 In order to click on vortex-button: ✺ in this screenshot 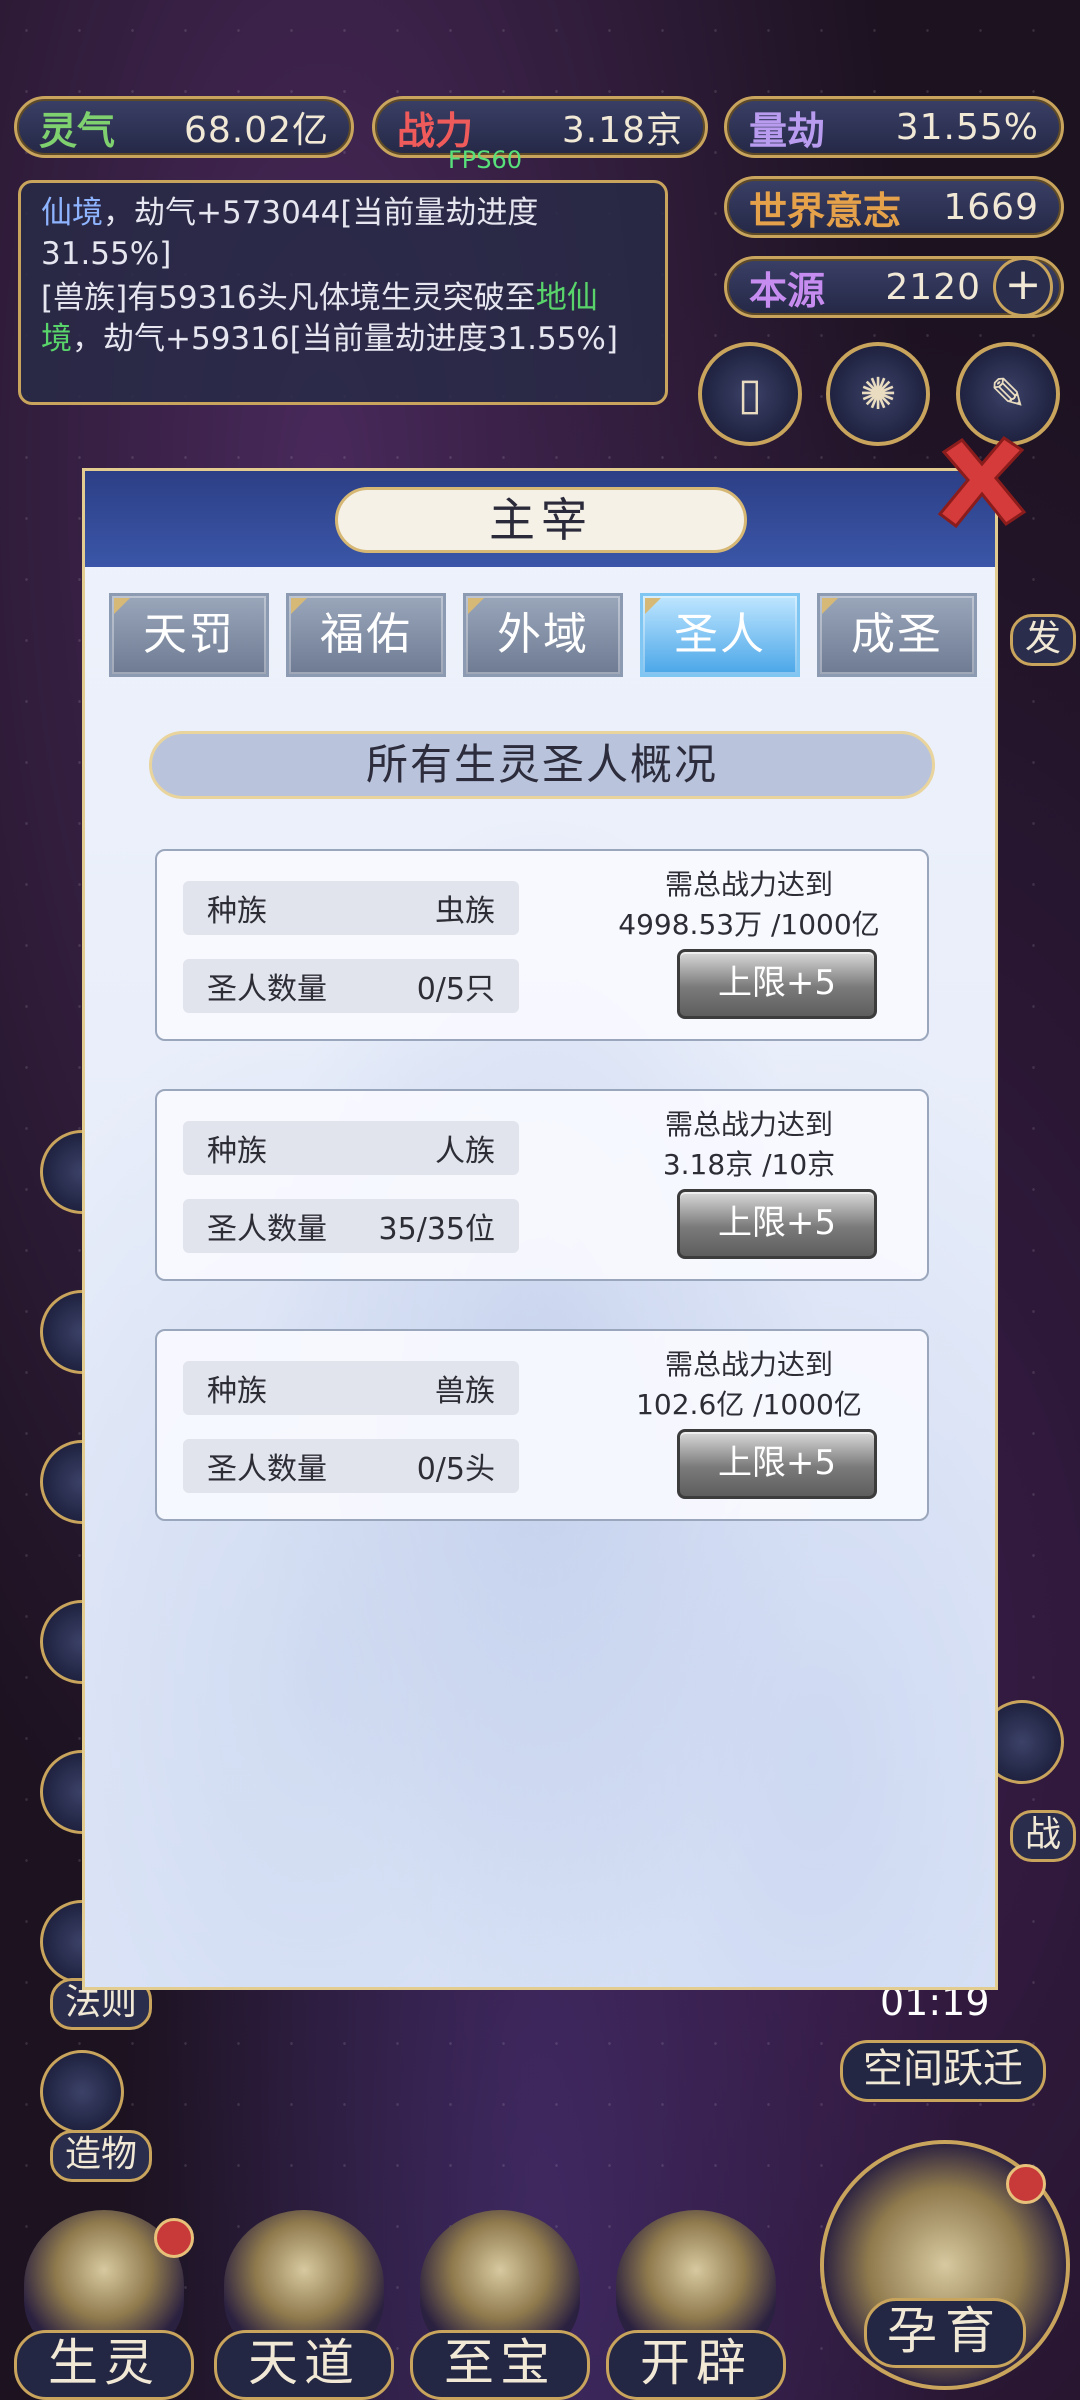, I will do `click(878, 394)`.